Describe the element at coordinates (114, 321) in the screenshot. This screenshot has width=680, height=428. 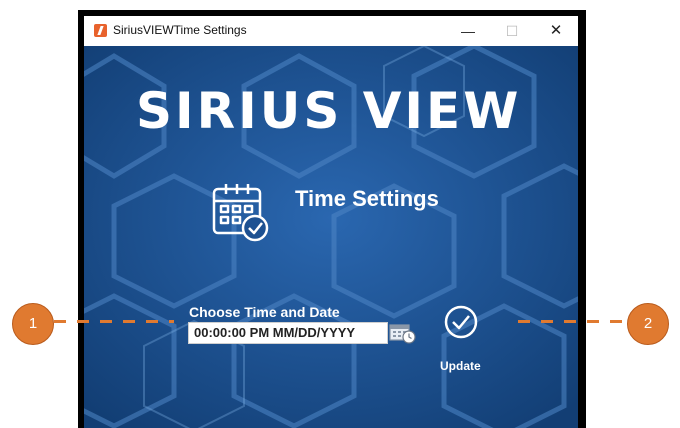
I see `callout-1-leader` at that location.